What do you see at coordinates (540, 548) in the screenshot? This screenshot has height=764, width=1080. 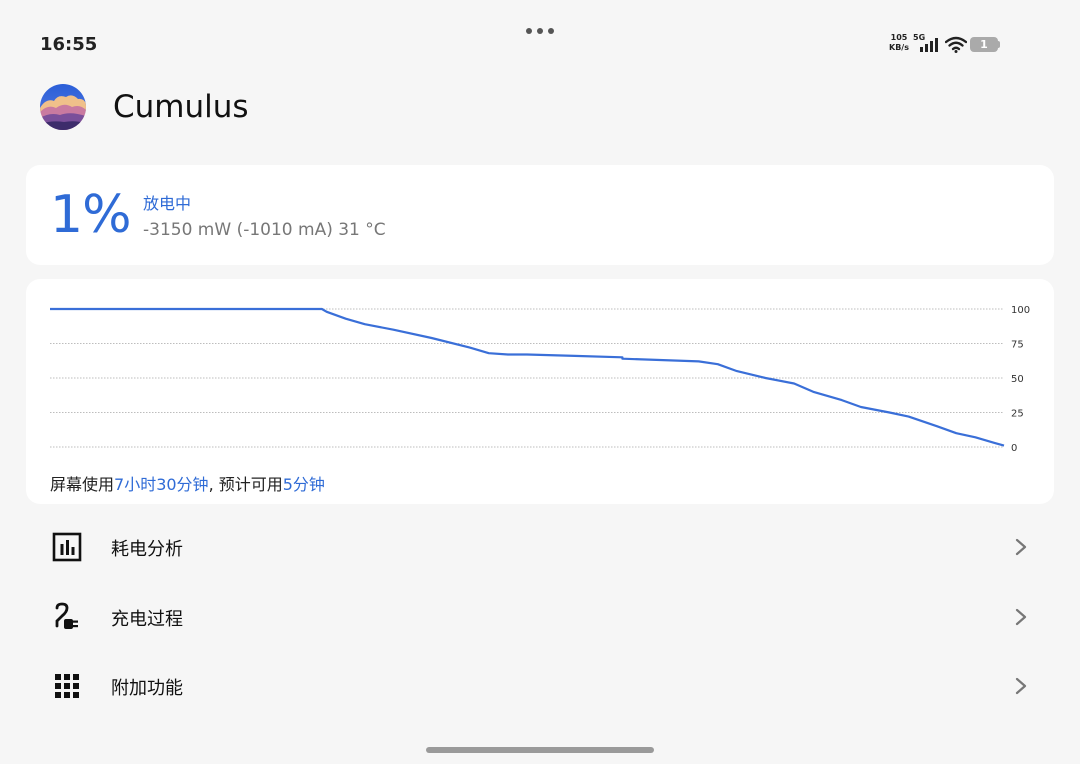 I see `menu-item-power-analysis: 耗电分析` at bounding box center [540, 548].